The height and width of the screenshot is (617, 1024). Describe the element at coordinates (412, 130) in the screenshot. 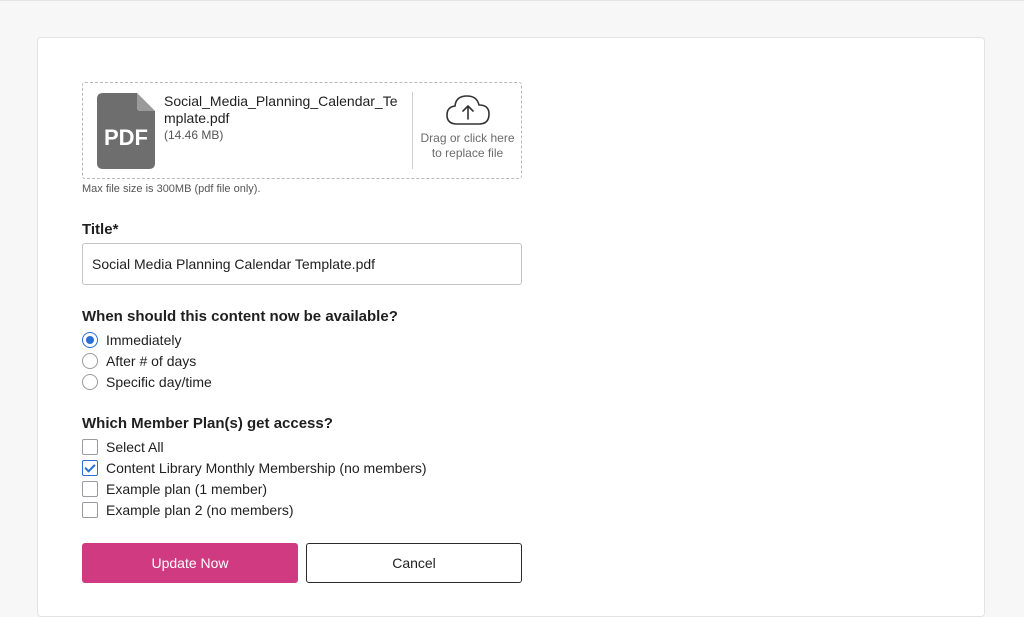

I see `upload-divider` at that location.